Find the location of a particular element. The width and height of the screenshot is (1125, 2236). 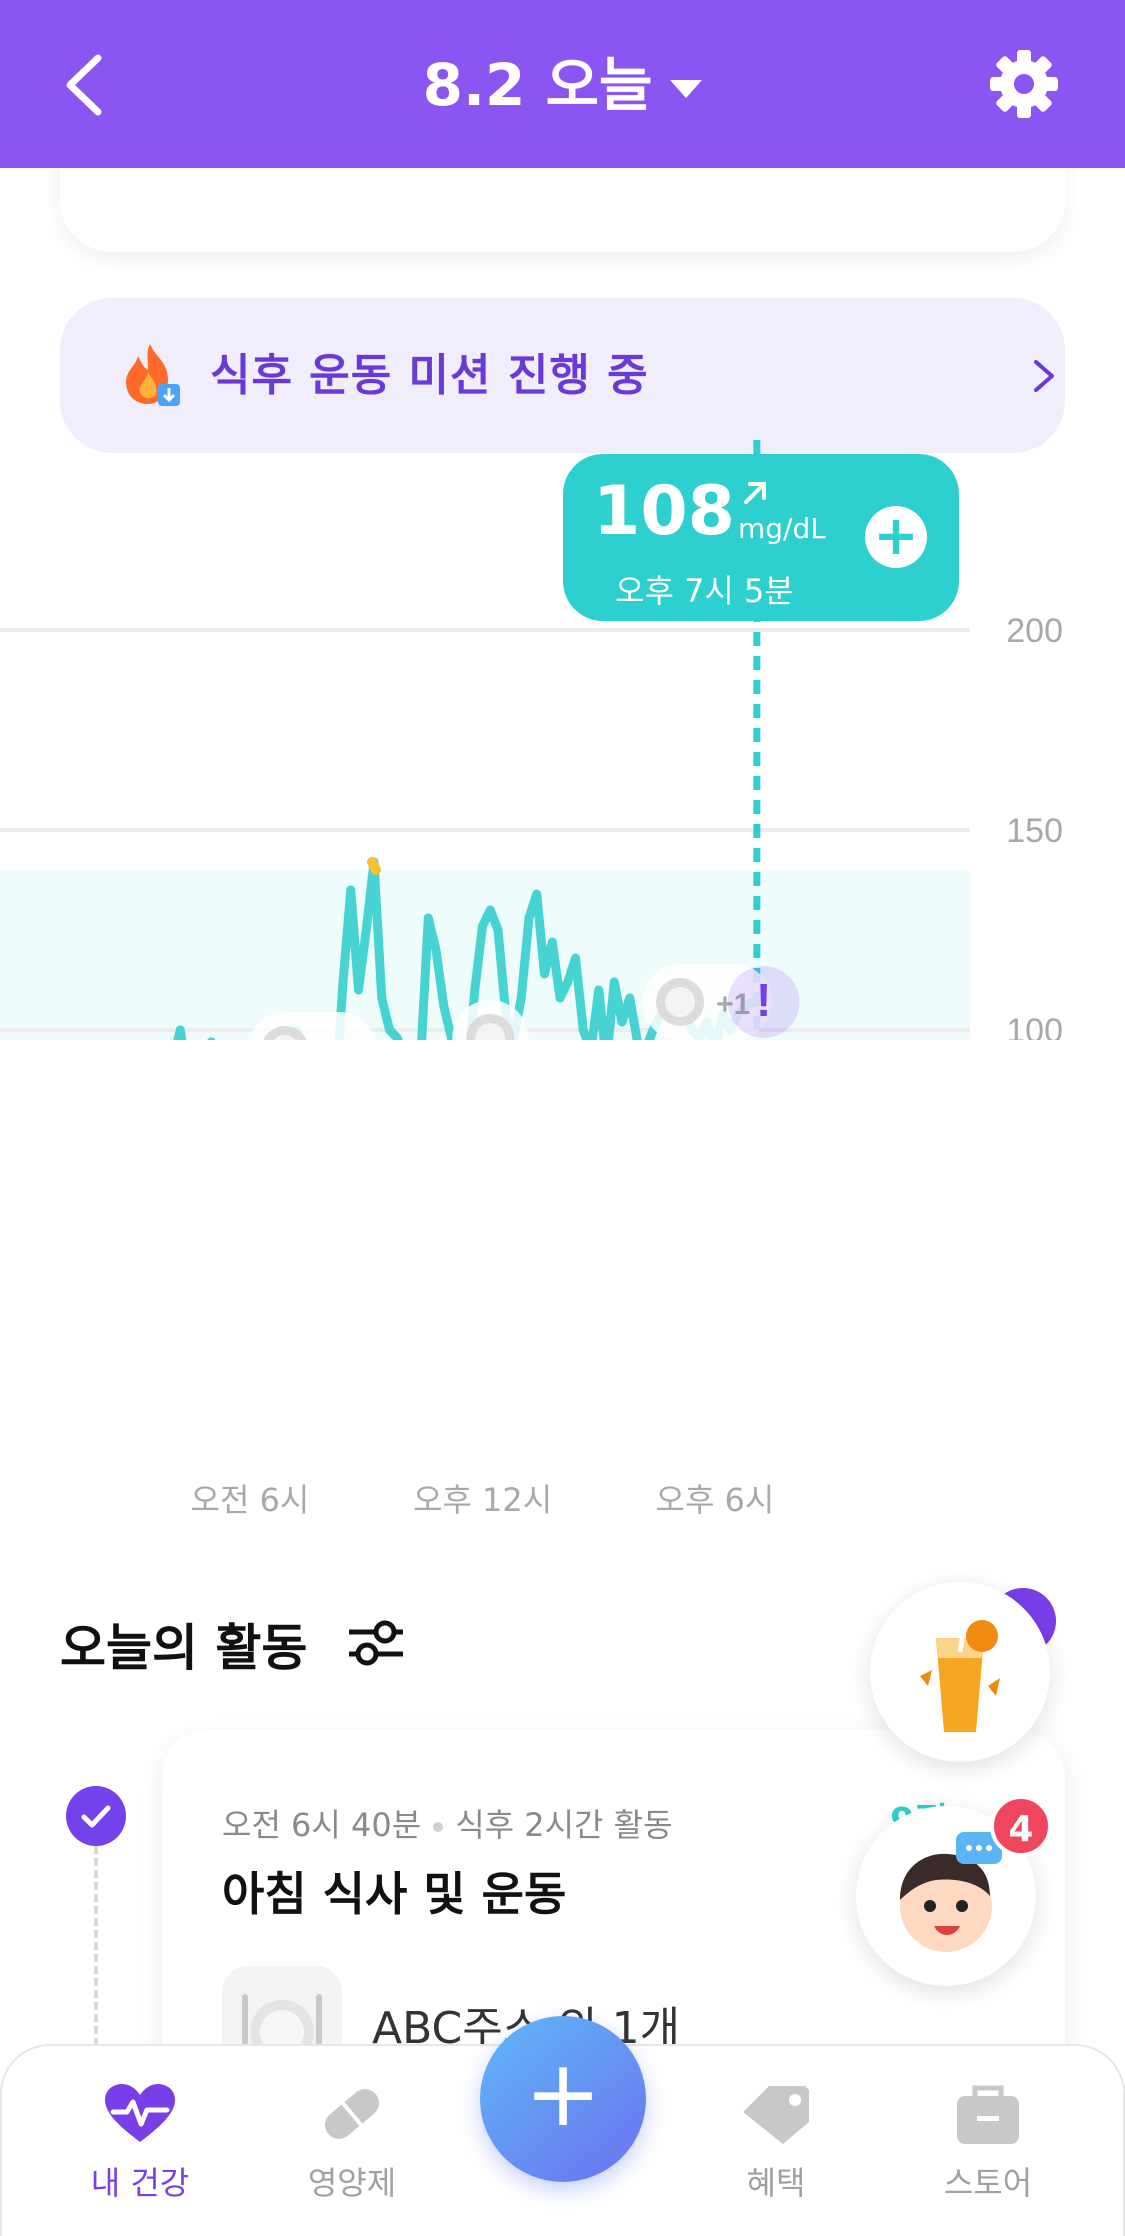

x-tick-label: 오후 12시 is located at coordinates (483, 1500).